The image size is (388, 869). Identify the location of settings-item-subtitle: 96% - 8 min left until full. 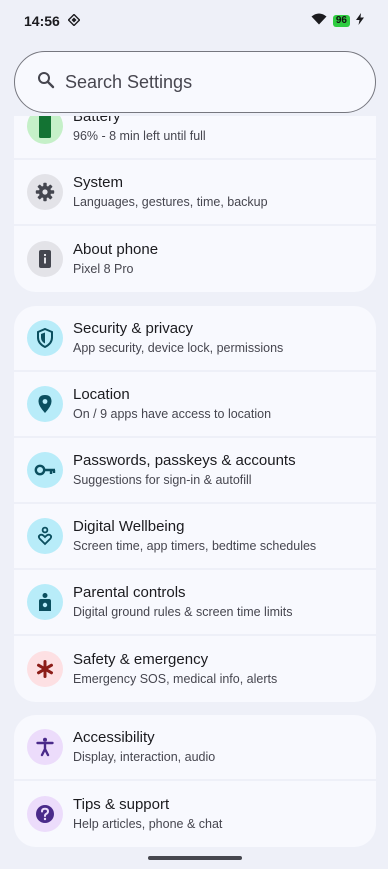
(139, 135).